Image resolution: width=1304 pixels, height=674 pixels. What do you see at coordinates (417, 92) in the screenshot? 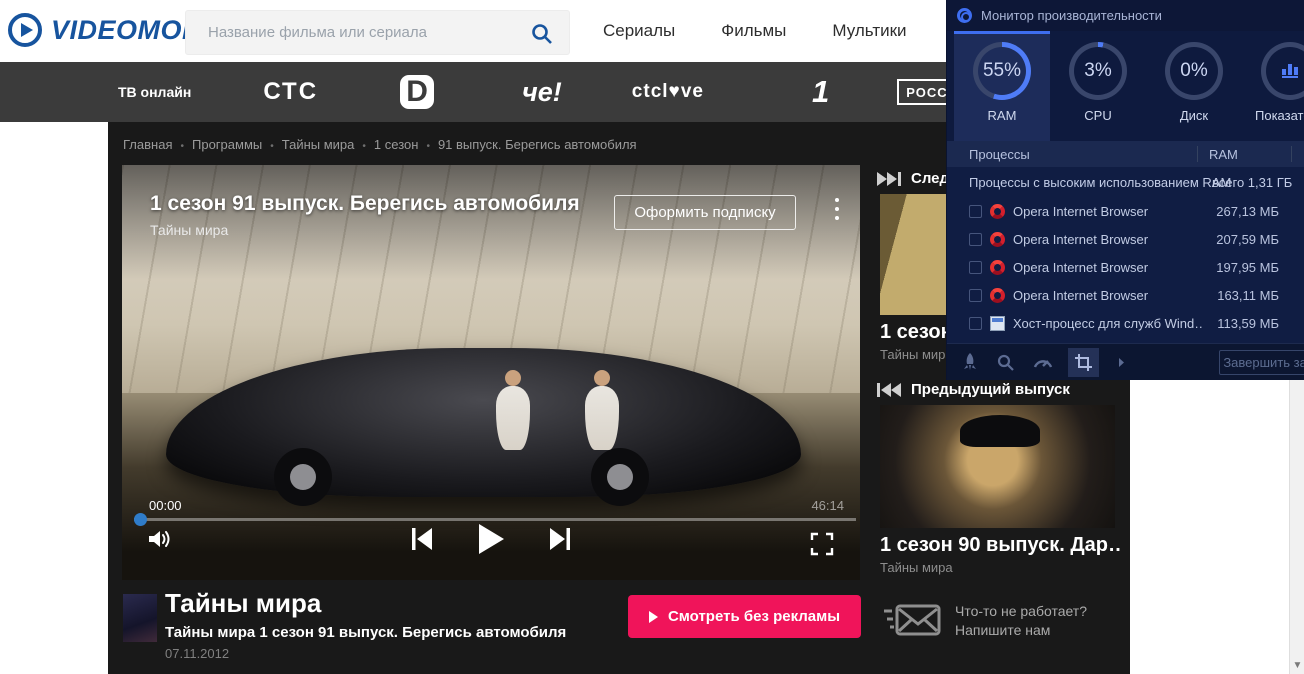
I see `channel-domashniy-logo: D` at bounding box center [417, 92].